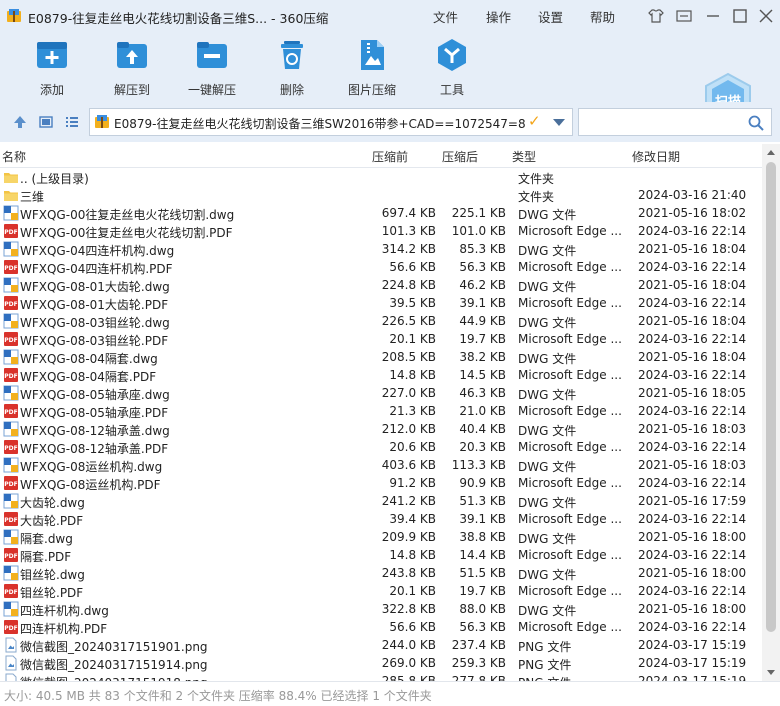  I want to click on table-row: .. (上级目录) 文件夹, so click(381, 177).